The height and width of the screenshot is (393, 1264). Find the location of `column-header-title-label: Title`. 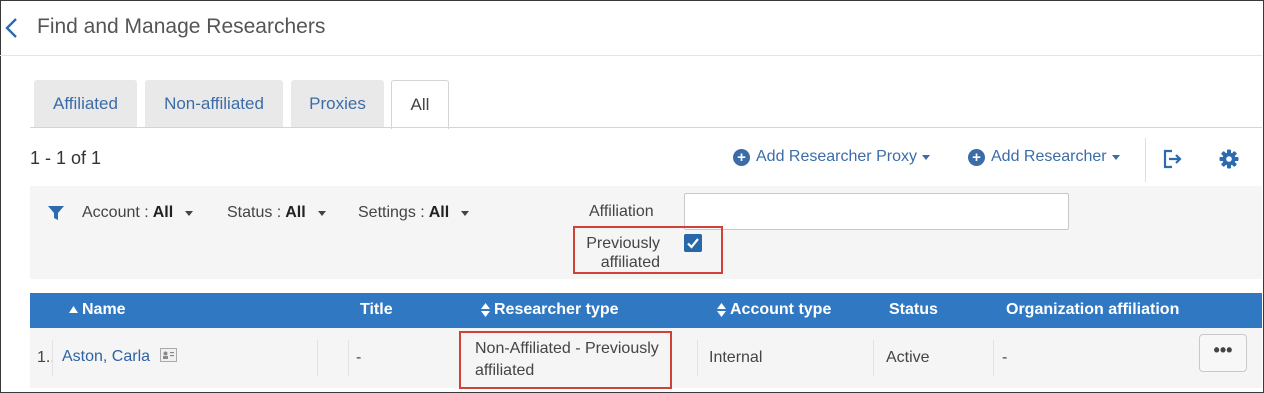

column-header-title-label: Title is located at coordinates (376, 309).